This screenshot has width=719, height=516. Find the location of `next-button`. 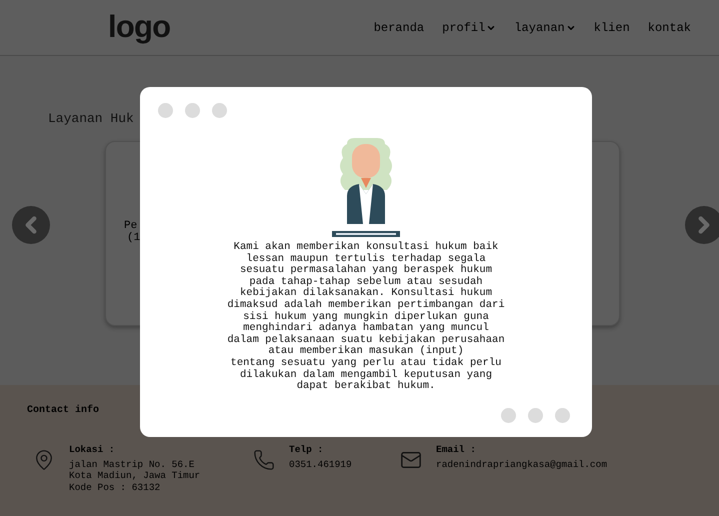

next-button is located at coordinates (702, 225).